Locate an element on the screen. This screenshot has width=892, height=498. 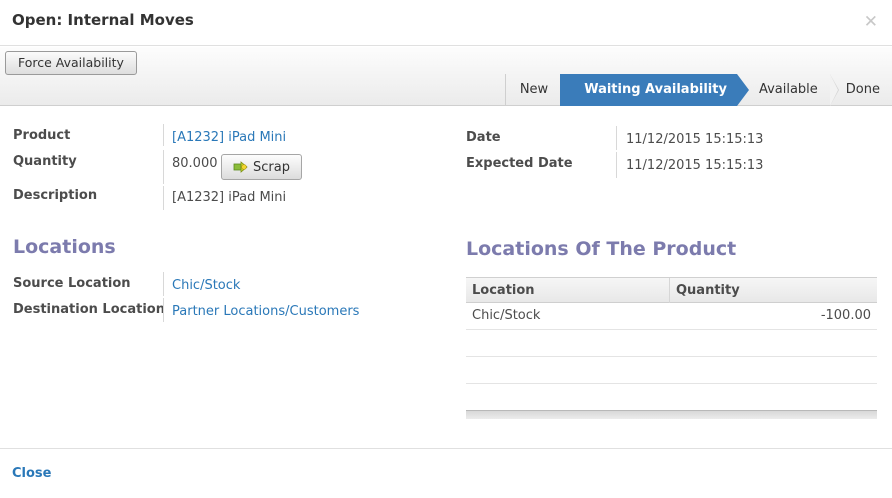
destination-location-label: Destination Location is located at coordinates (89, 309).